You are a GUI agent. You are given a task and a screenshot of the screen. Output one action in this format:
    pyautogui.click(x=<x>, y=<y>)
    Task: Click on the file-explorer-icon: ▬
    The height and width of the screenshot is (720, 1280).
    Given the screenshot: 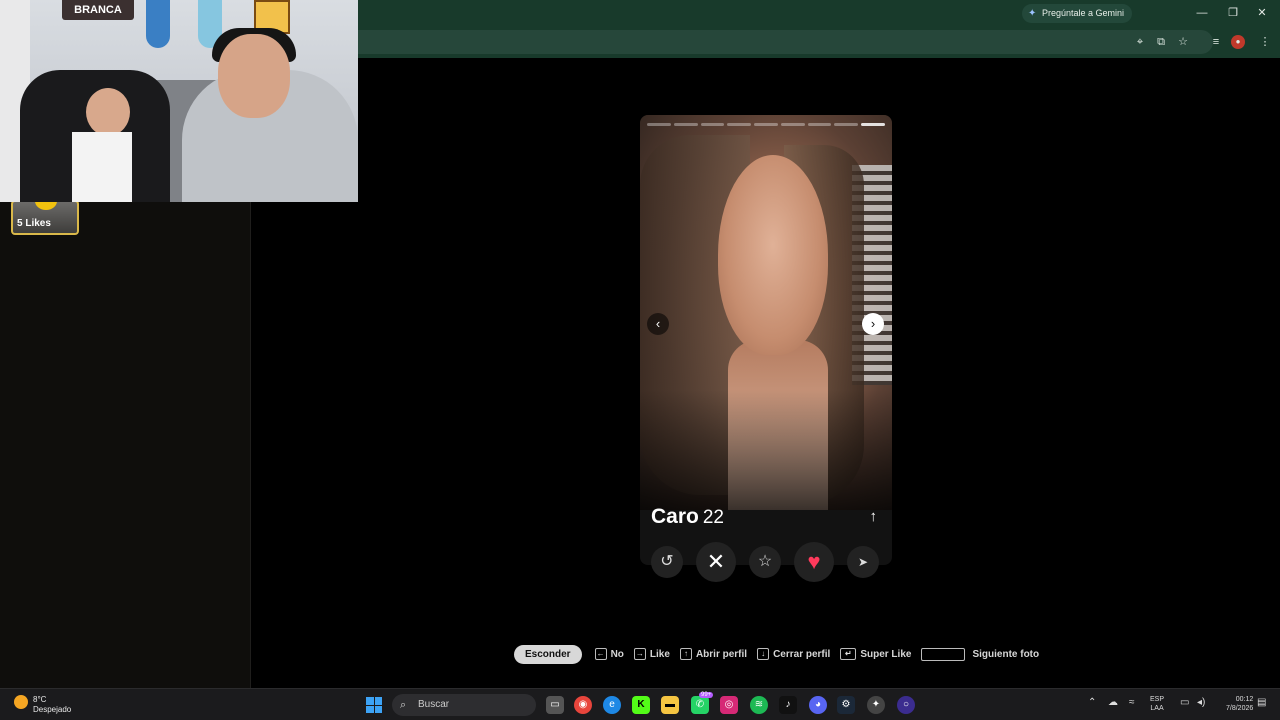 What is the action you would take?
    pyautogui.click(x=670, y=705)
    